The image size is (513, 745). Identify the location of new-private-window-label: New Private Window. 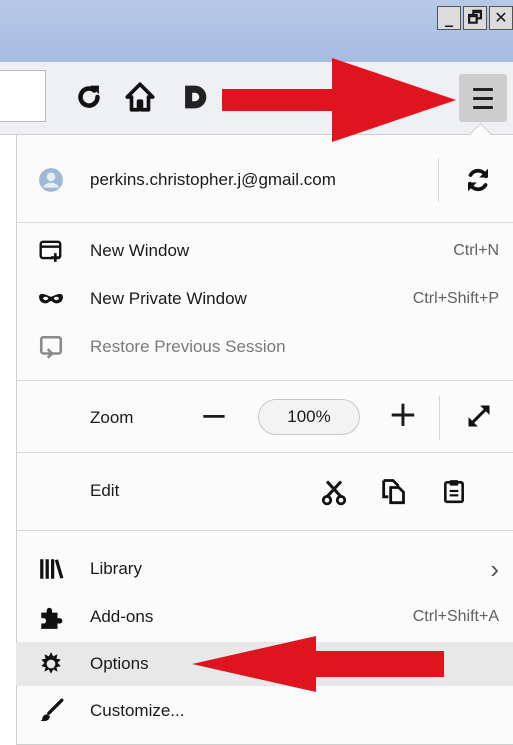
(168, 298).